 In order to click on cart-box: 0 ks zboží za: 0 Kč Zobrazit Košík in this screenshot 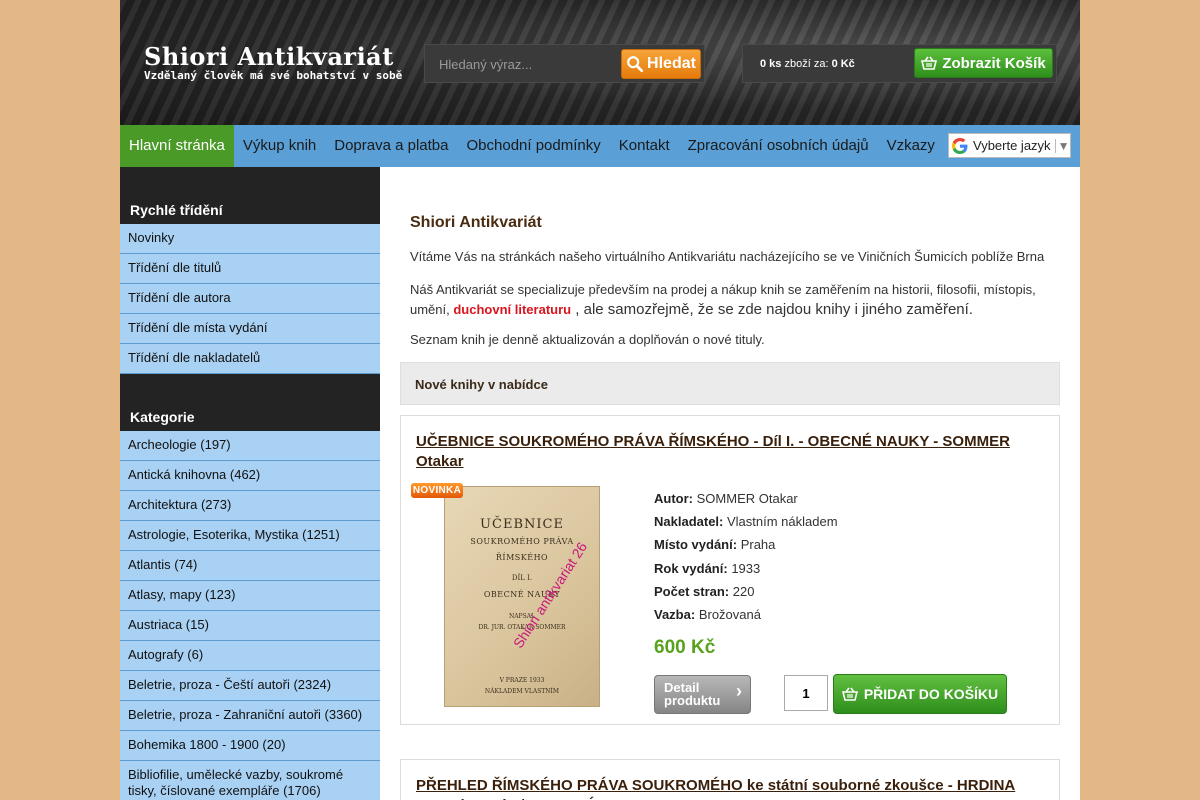, I will do `click(899, 63)`.